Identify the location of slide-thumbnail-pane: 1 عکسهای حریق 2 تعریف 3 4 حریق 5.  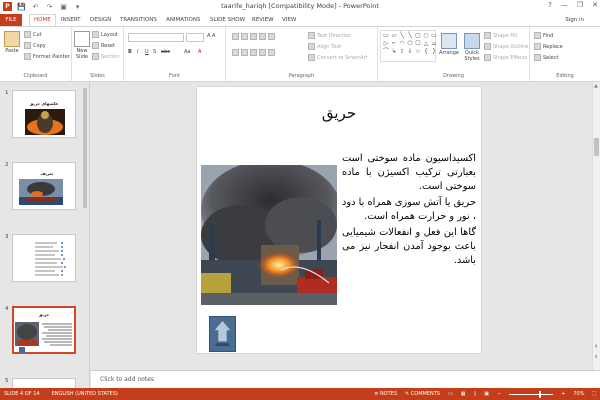
(45, 235).